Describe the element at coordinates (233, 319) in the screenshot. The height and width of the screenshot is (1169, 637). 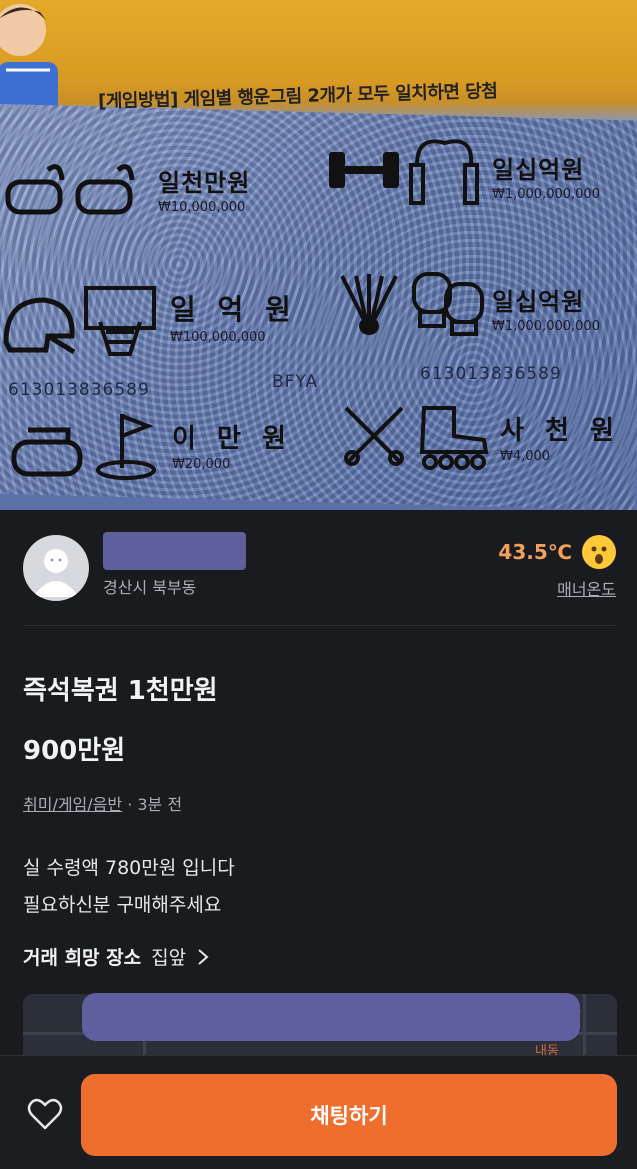
I see `prize-label: 일 억 원 ₩100,000,000` at that location.